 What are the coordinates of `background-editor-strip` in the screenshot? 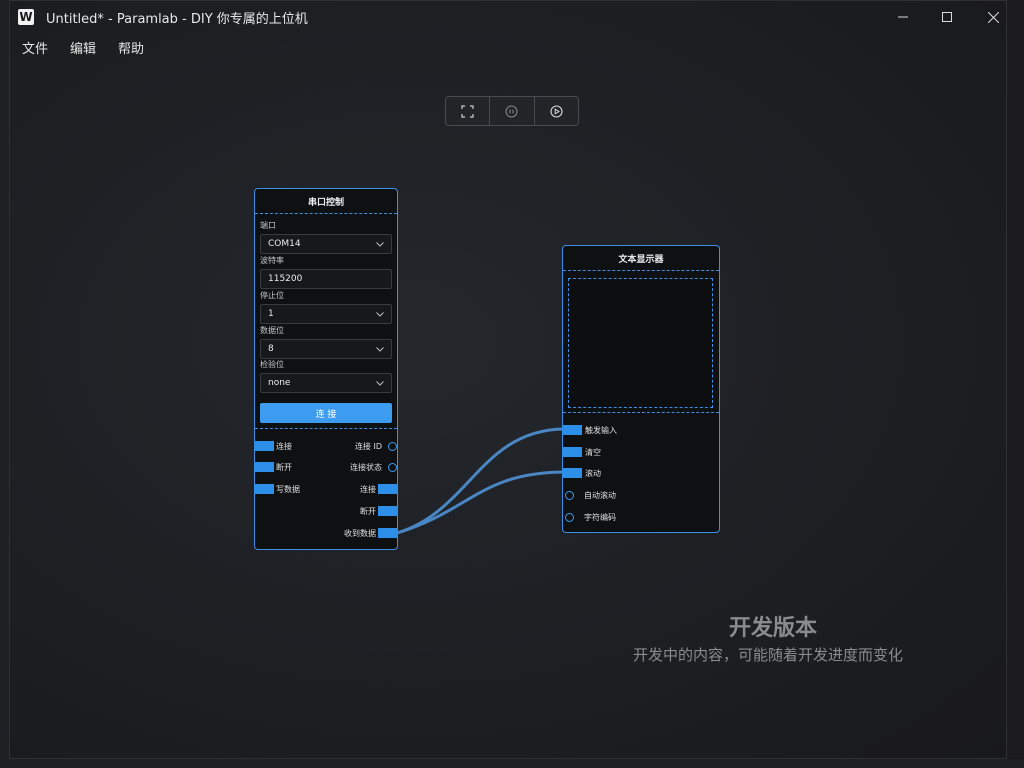 It's located at (4, 384).